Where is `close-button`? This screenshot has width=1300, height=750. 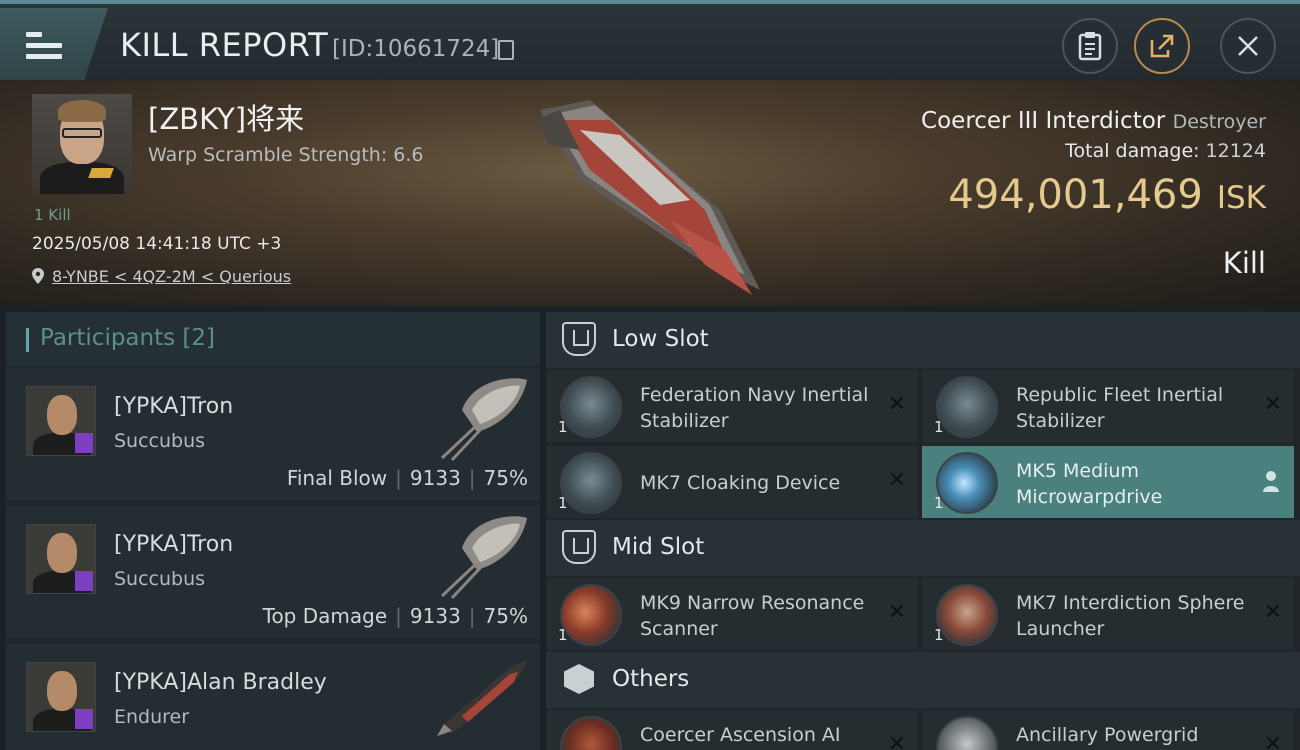
close-button is located at coordinates (1248, 46).